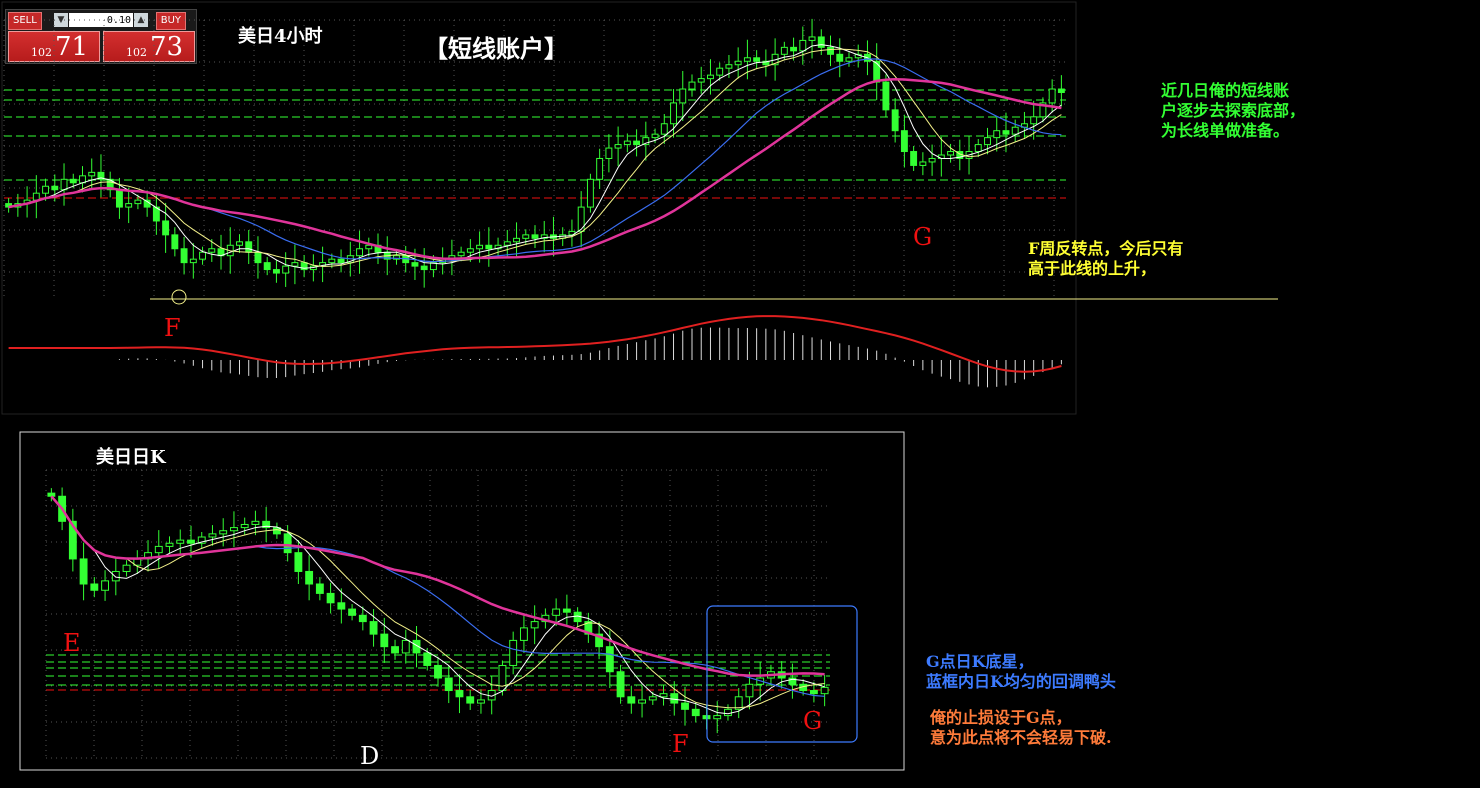 This screenshot has width=1480, height=788. Describe the element at coordinates (1105, 248) in the screenshot. I see `note-yellow-line-1: F周反转点，今后只有` at that location.